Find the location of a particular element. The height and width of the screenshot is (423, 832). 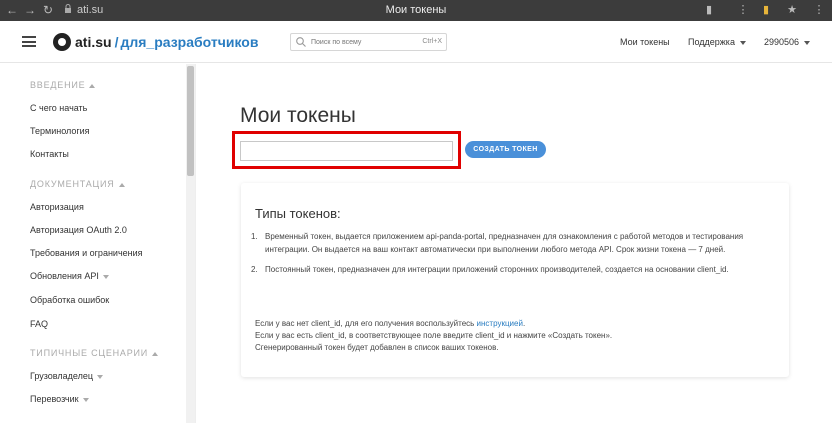

logo-icon is located at coordinates (62, 42).